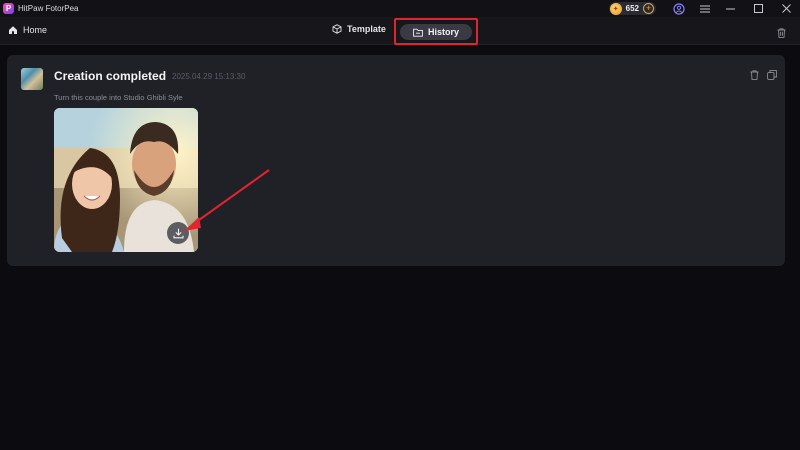 This screenshot has width=800, height=450. Describe the element at coordinates (209, 76) in the screenshot. I see `card-timestamp: 2025.04.29 15:13:30` at that location.